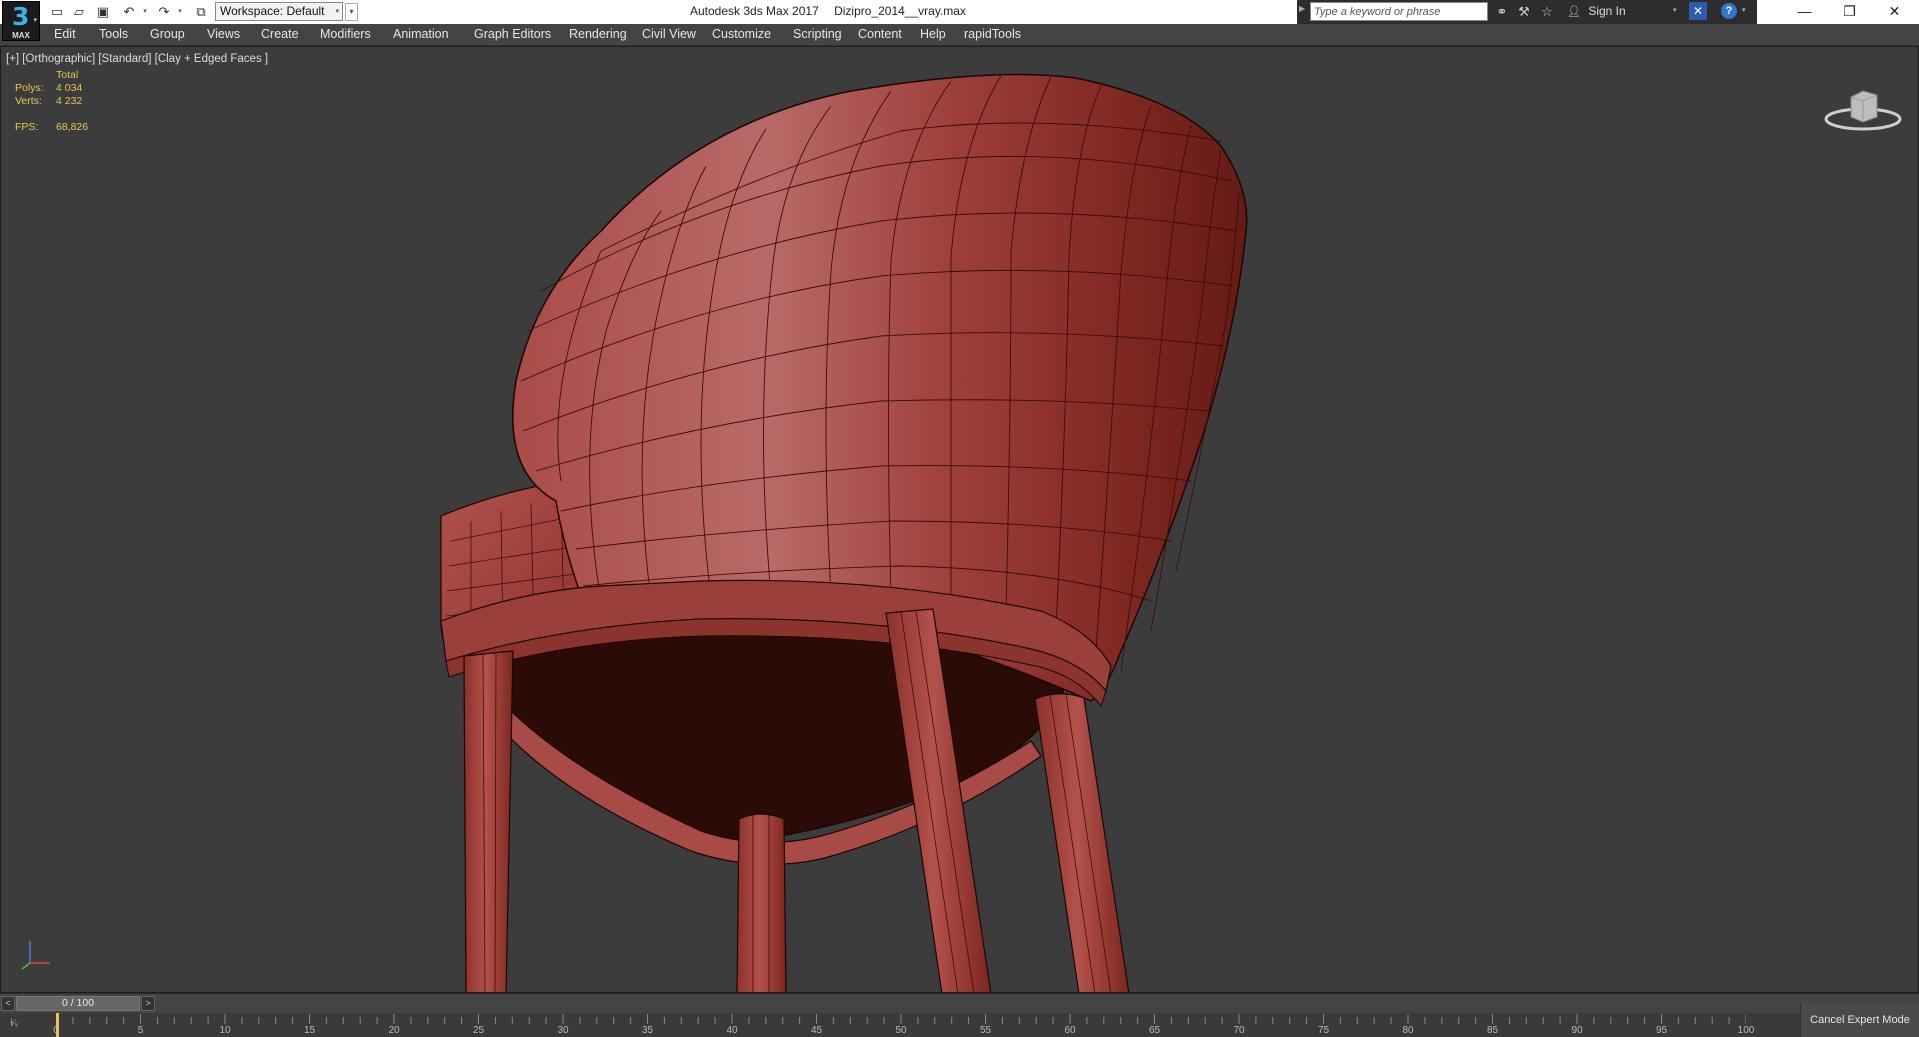 Image resolution: width=1919 pixels, height=1037 pixels. What do you see at coordinates (1323, 1030) in the screenshot?
I see `ruler-label: 75` at bounding box center [1323, 1030].